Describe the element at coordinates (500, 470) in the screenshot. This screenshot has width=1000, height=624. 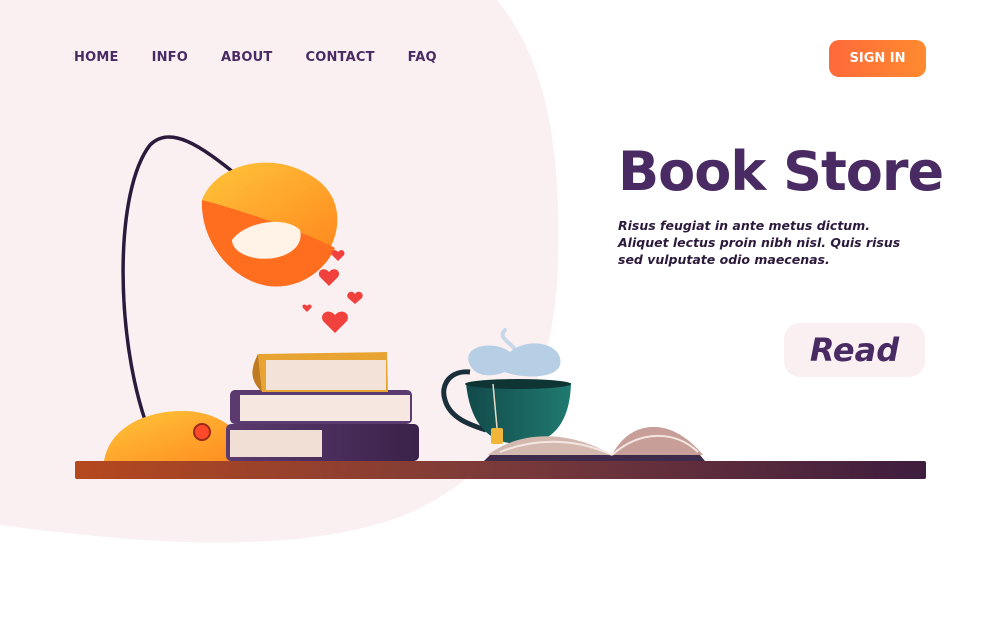
I see `desk-shelf` at that location.